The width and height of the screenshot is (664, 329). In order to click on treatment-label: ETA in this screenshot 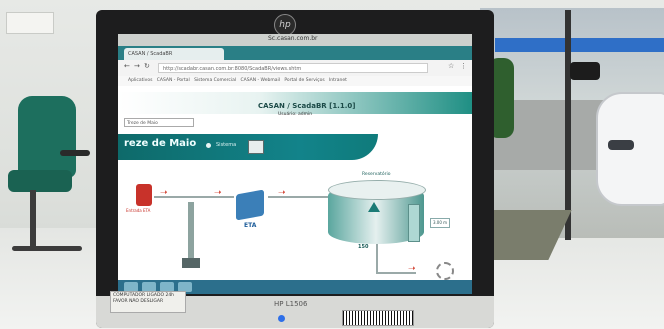, I will do `click(250, 225)`.